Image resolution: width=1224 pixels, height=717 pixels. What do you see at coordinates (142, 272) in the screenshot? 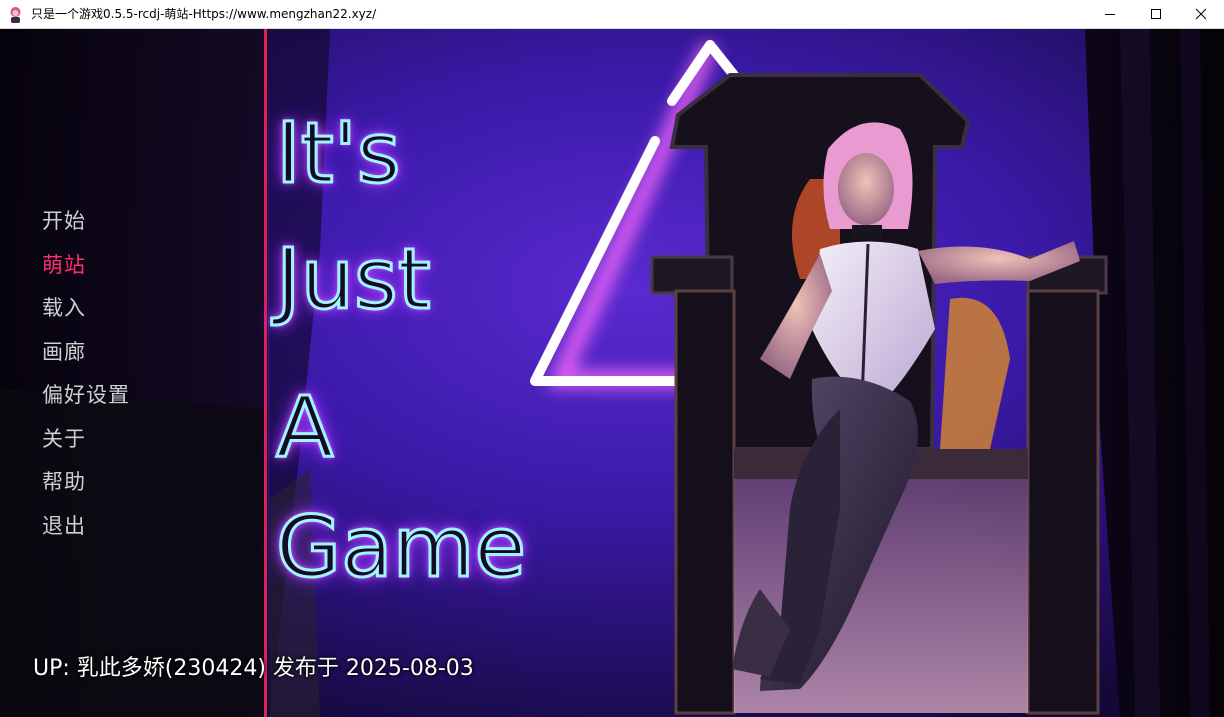
I see `menu-item-mengzhan: 萌站` at bounding box center [142, 272].